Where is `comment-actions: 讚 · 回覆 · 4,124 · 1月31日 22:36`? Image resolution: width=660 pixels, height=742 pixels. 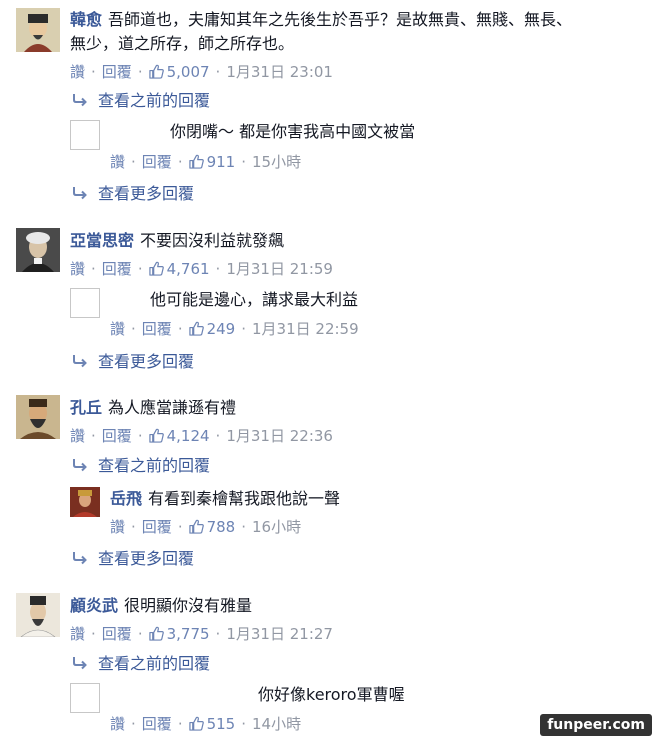 comment-actions: 讚 · 回覆 · 4,124 · 1月31日 22:36 is located at coordinates (201, 436).